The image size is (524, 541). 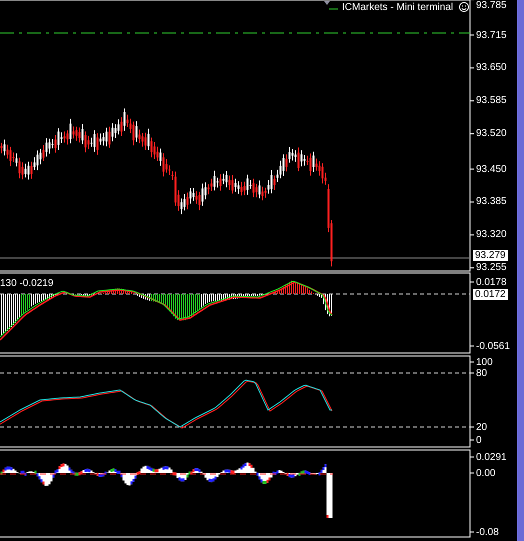 What do you see at coordinates (491, 35) in the screenshot?
I see `axis-label: 93.715` at bounding box center [491, 35].